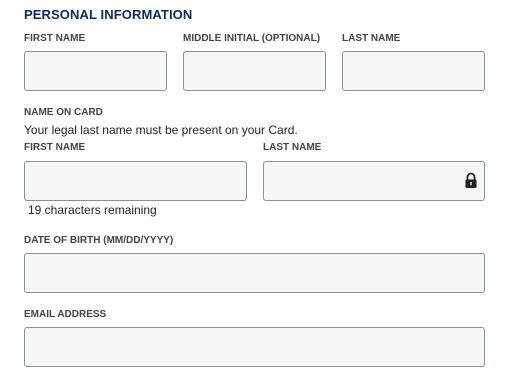  What do you see at coordinates (471, 183) in the screenshot?
I see `lock-icon` at bounding box center [471, 183].